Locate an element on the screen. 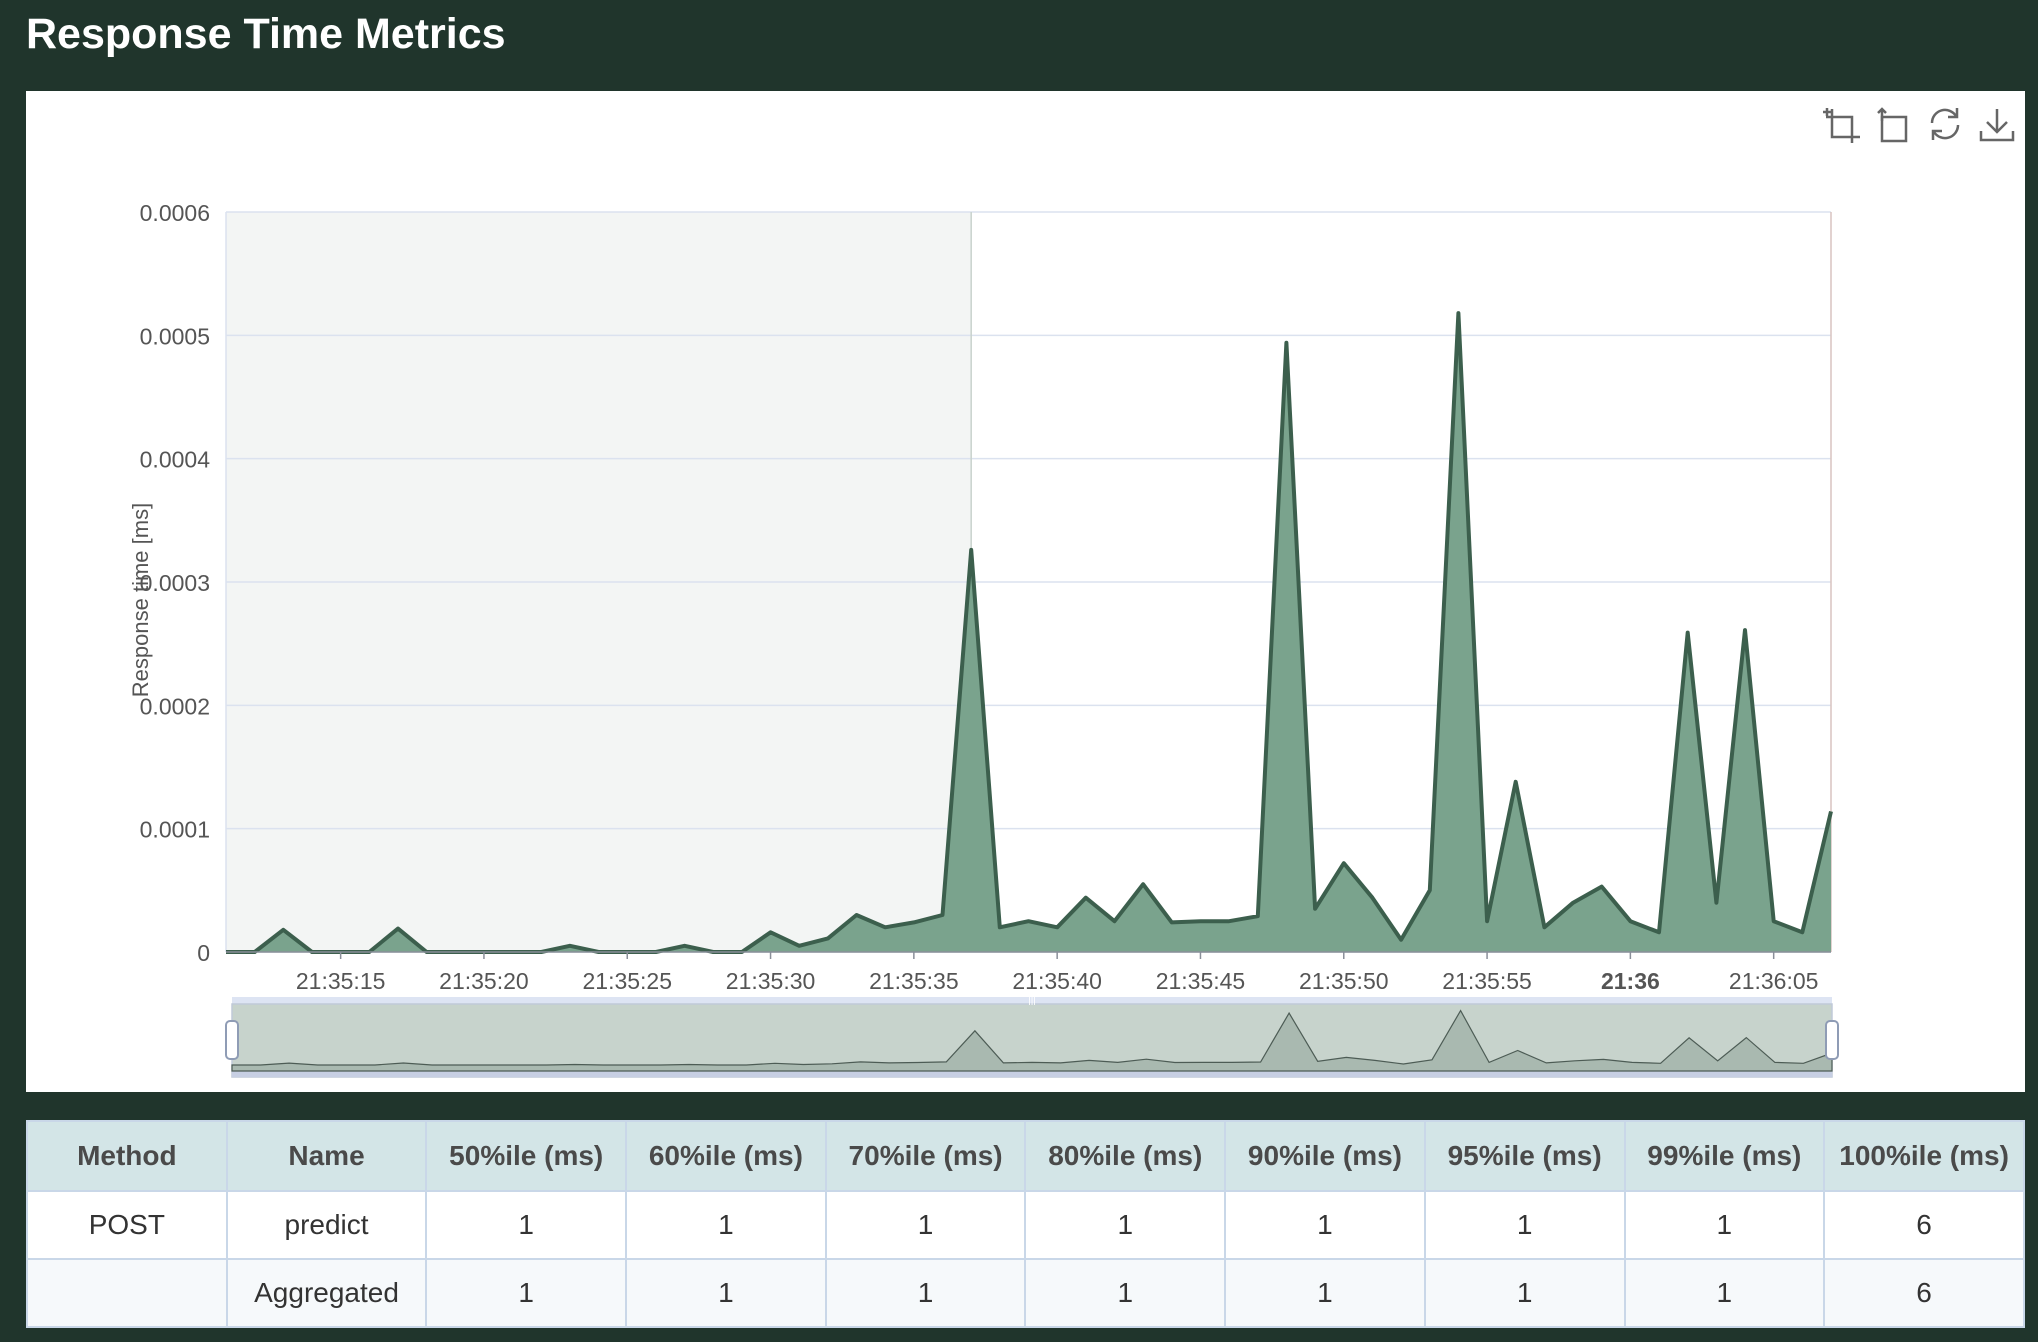 The image size is (2038, 1342). column-header: 80%ile (ms) is located at coordinates (1125, 1156).